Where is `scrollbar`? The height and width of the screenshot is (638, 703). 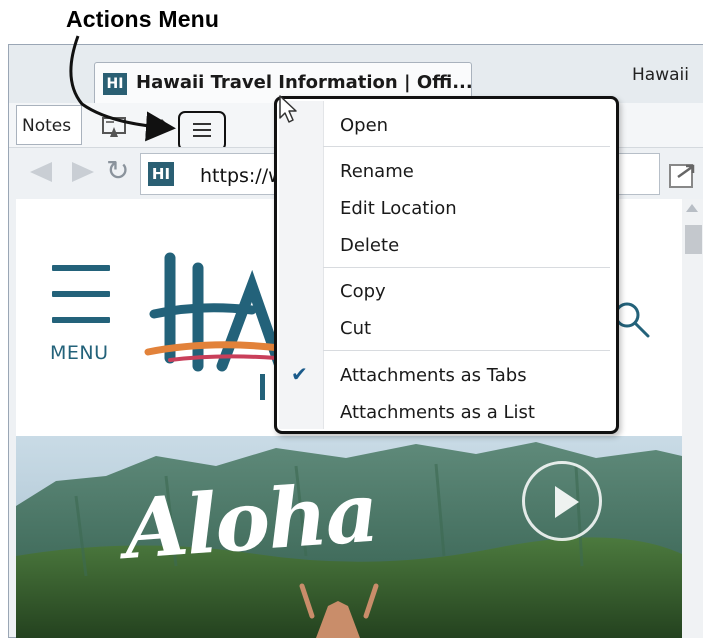 scrollbar is located at coordinates (692, 418).